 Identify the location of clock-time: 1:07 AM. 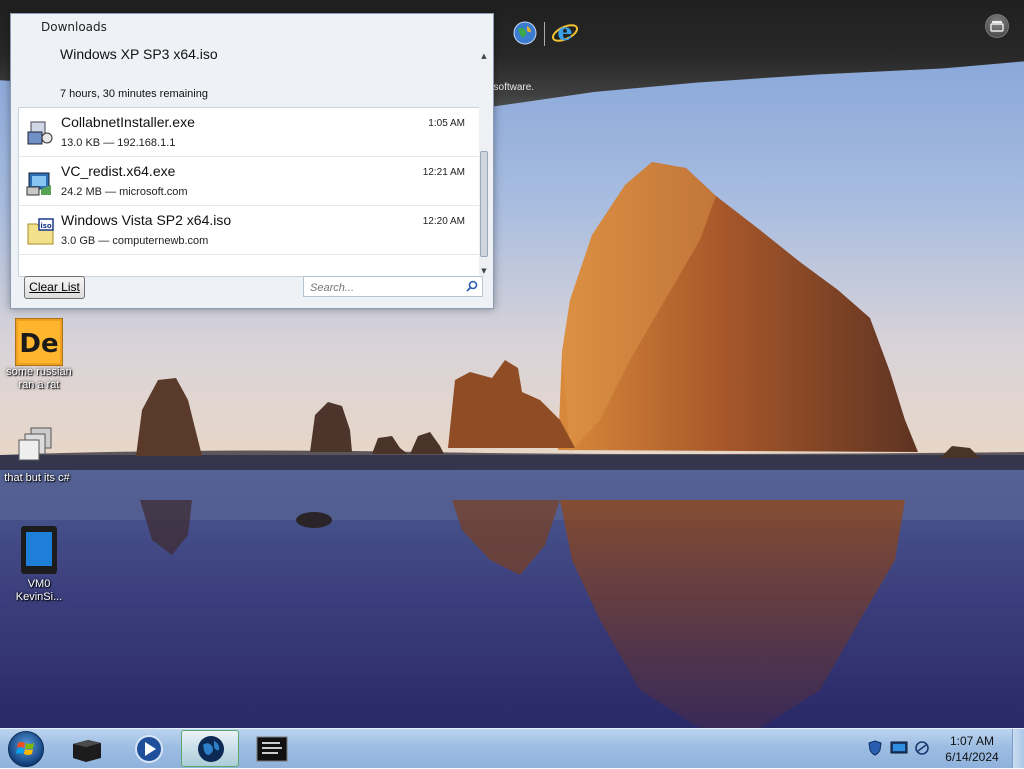
(972, 741).